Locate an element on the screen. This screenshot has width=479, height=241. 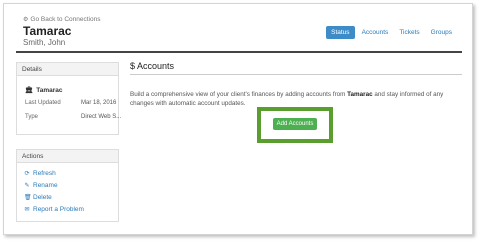
refresh-label: Refresh is located at coordinates (44, 173).